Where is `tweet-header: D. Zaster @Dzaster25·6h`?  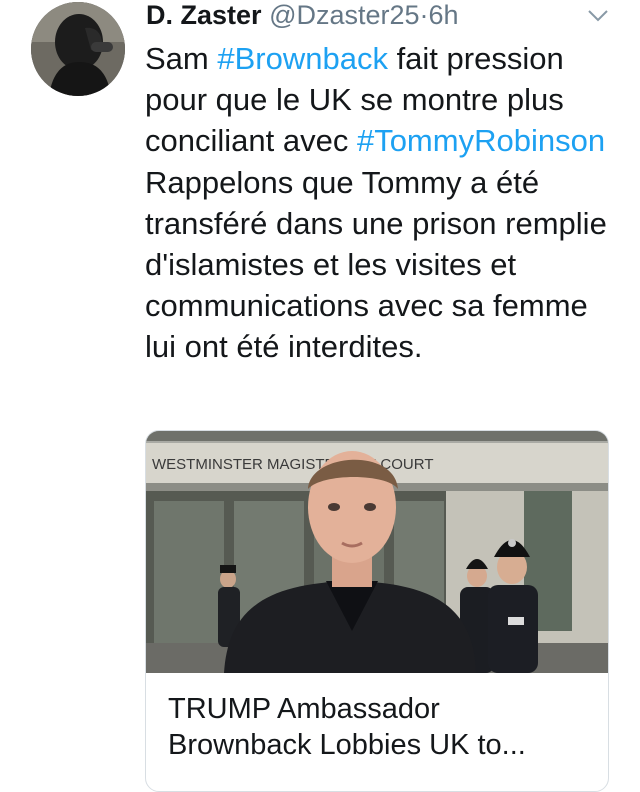 tweet-header: D. Zaster @Dzaster25·6h is located at coordinates (302, 15).